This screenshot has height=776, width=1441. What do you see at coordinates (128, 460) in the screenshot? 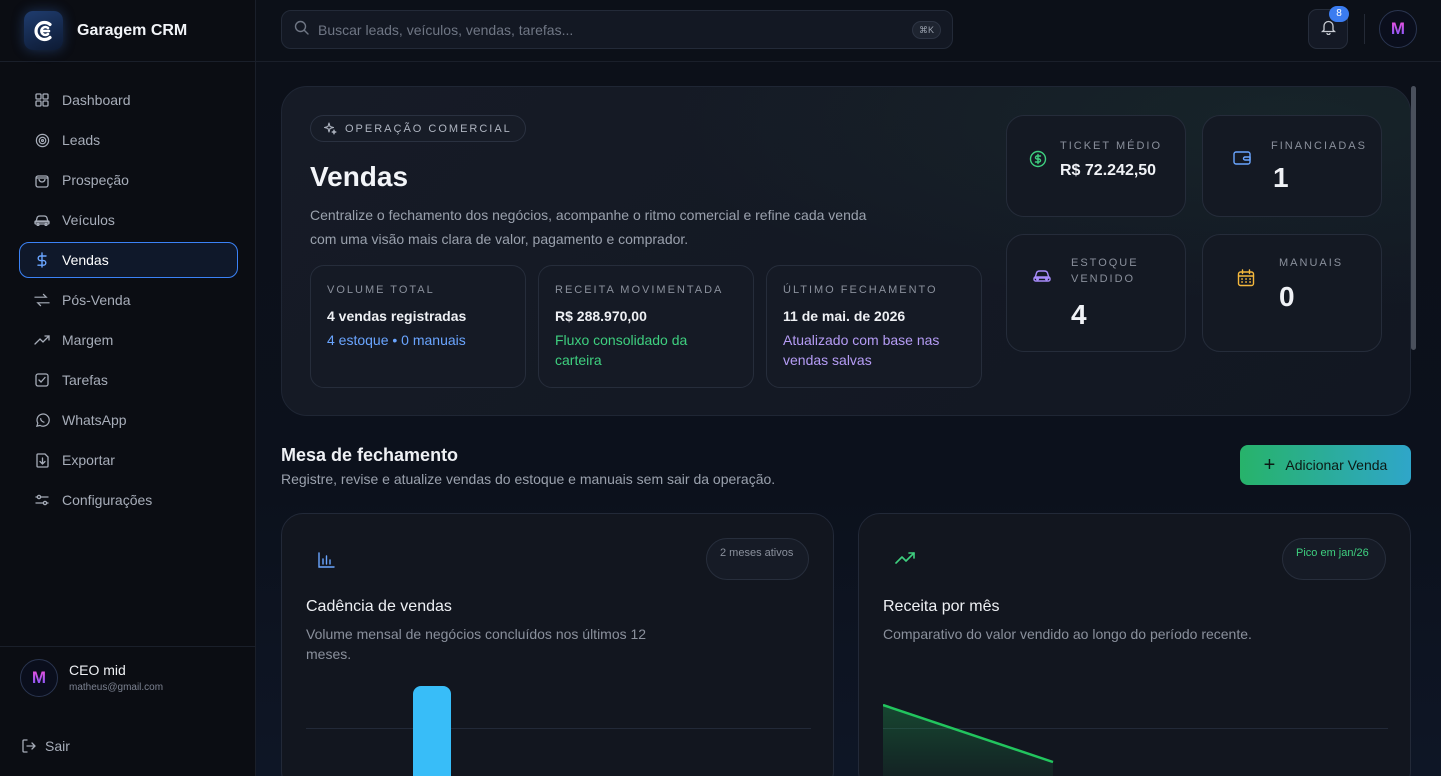
I see `sidebar-item-exportar: Exportar` at bounding box center [128, 460].